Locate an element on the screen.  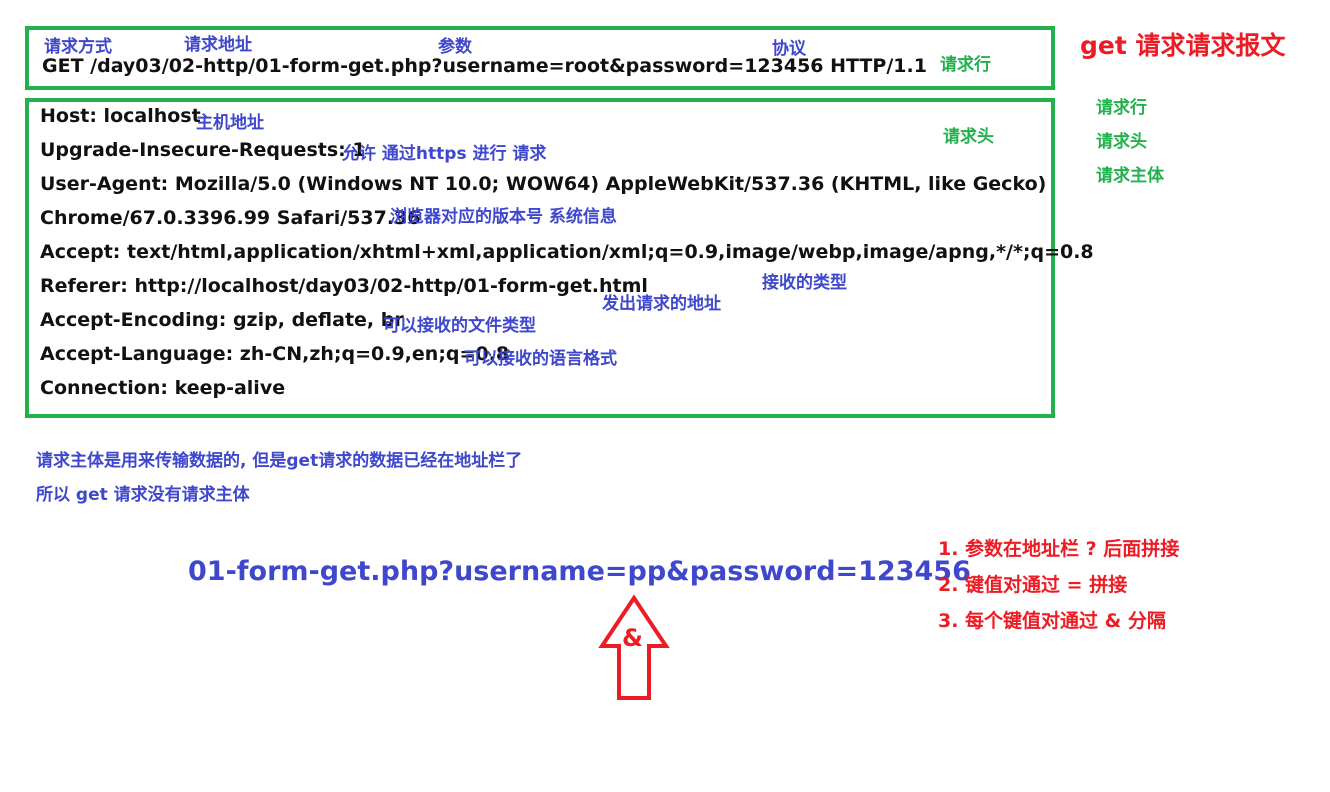
note-accept-language: 可以接收的语言格式 is located at coordinates (540, 359).